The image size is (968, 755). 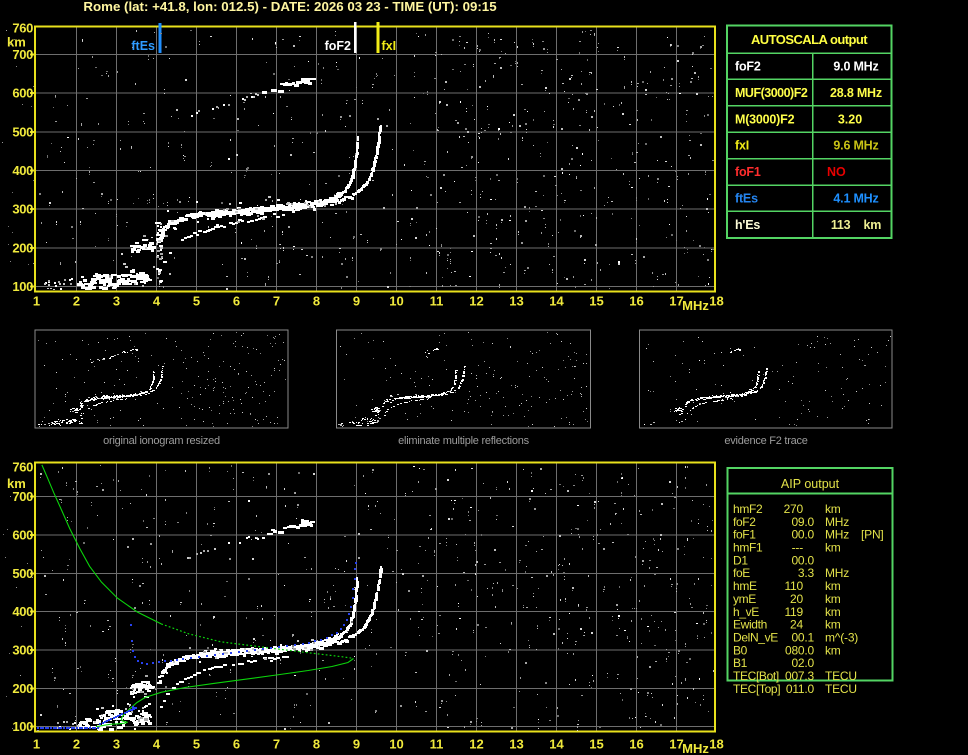 I want to click on svg-text: 007.3, so click(x=800, y=676).